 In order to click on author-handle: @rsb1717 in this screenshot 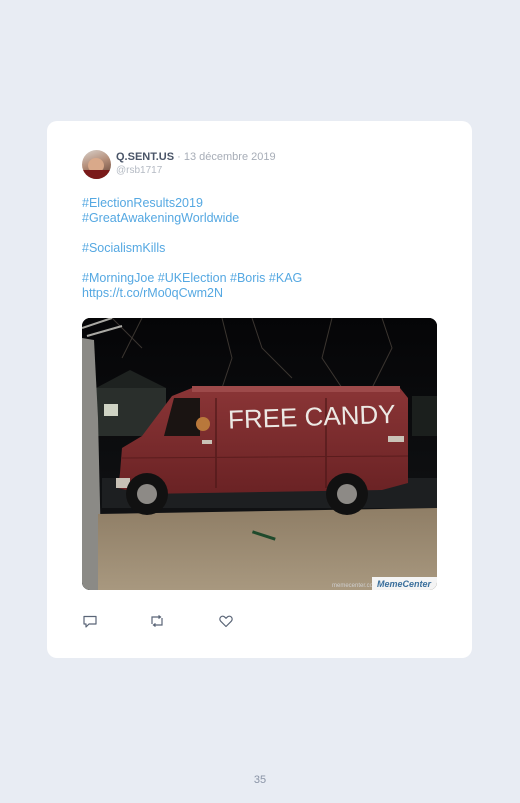, I will do `click(139, 170)`.